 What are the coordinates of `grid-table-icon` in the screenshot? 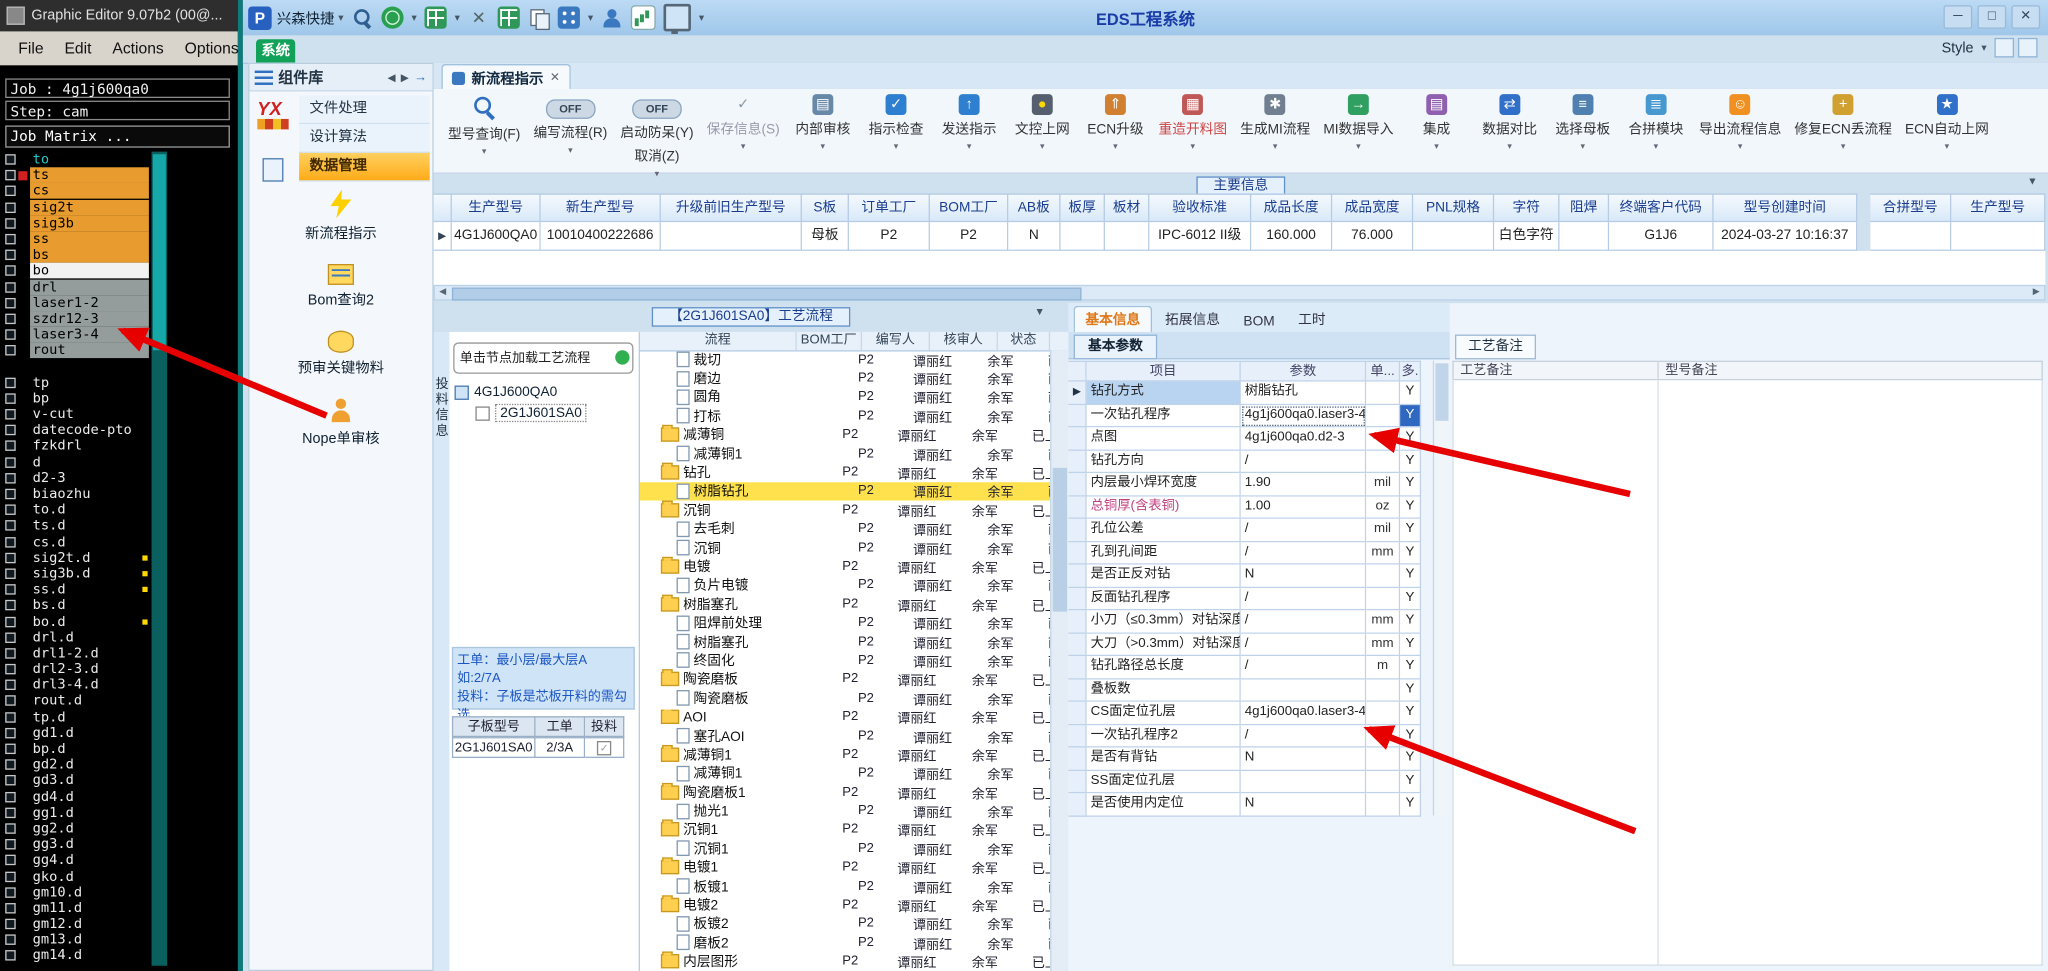 It's located at (508, 17).